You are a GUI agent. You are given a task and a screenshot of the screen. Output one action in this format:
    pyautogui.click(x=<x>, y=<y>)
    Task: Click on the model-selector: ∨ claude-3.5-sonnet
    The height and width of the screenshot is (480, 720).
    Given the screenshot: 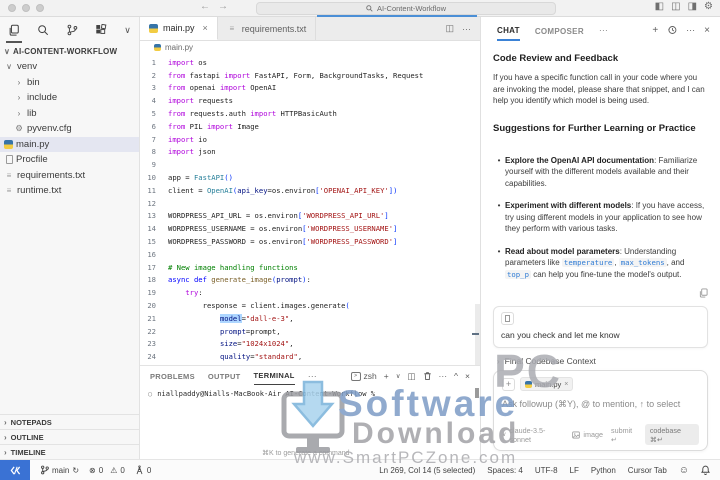 What is the action you would take?
    pyautogui.click(x=533, y=435)
    